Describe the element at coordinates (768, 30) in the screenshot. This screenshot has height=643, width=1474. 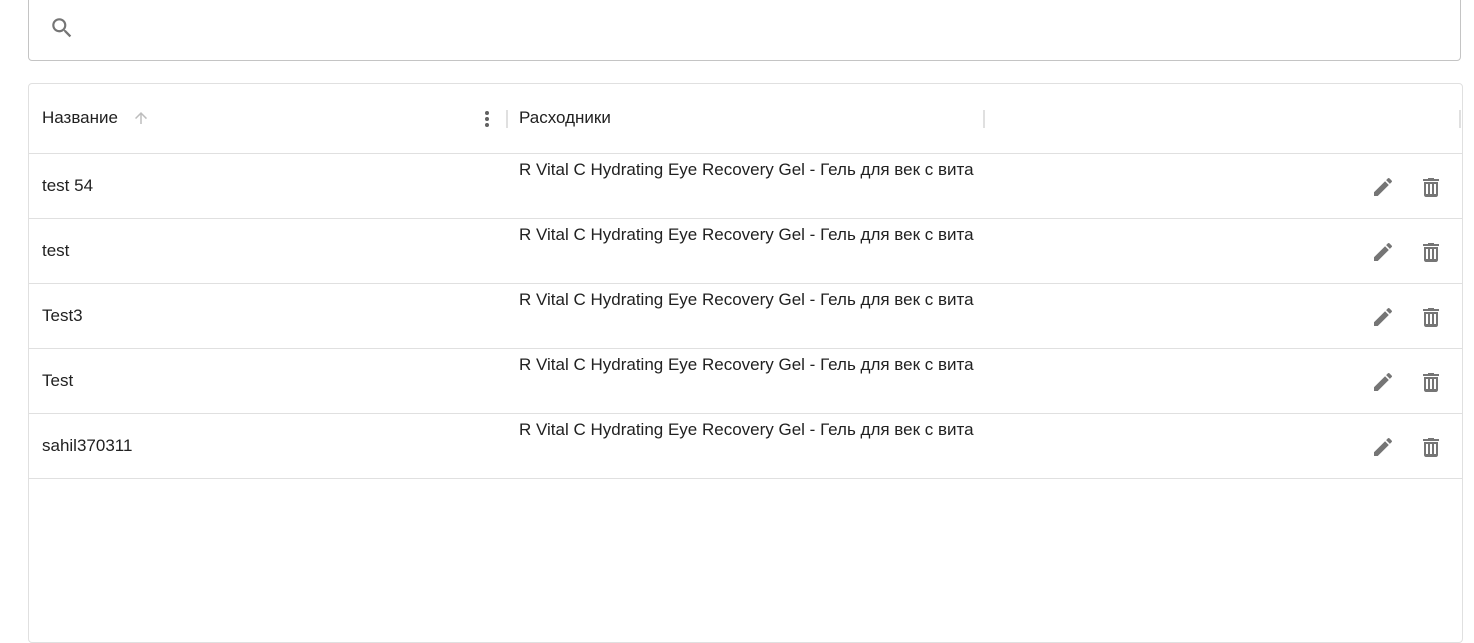
I see `search-input` at that location.